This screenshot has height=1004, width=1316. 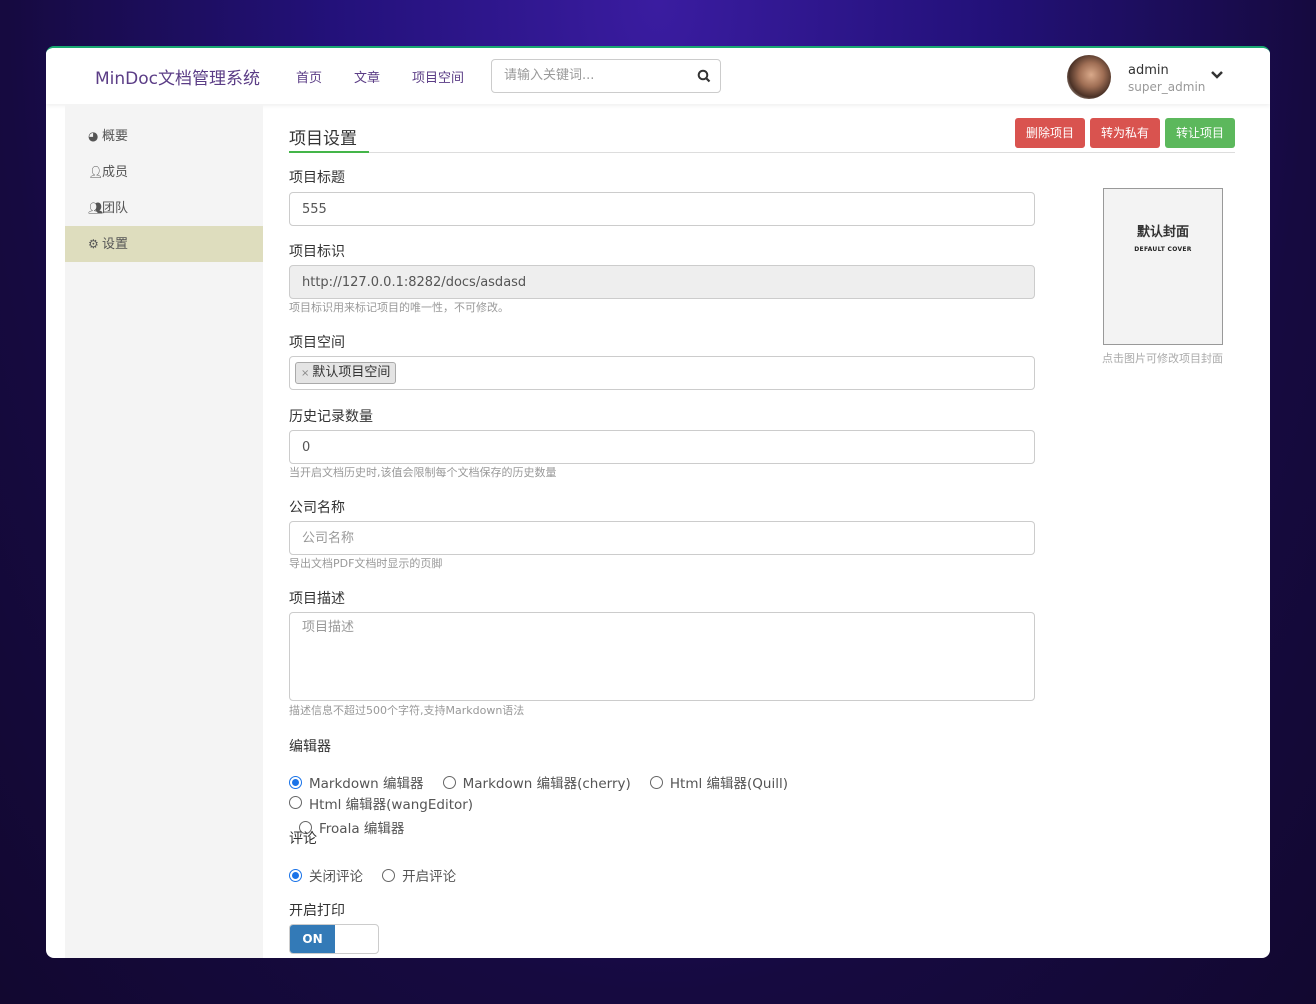 I want to click on cover-caption: 点击图片可修改项目封面, so click(x=1162, y=358).